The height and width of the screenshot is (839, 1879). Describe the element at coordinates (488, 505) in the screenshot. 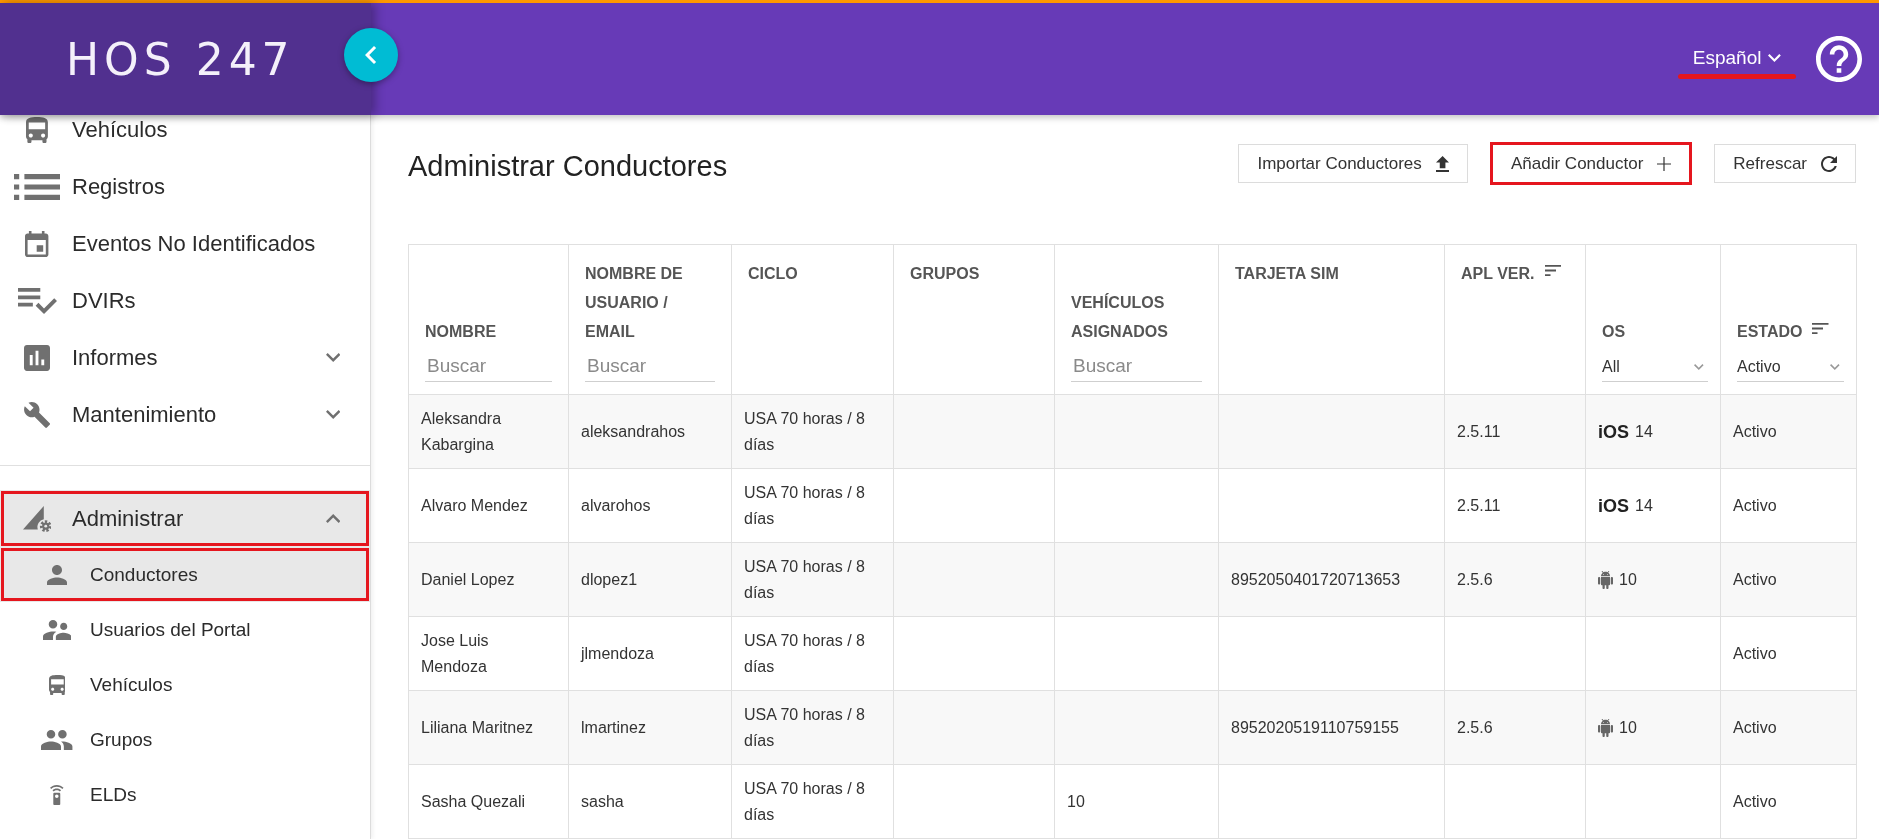

I see `table-cell: Alvaro Mendez` at that location.